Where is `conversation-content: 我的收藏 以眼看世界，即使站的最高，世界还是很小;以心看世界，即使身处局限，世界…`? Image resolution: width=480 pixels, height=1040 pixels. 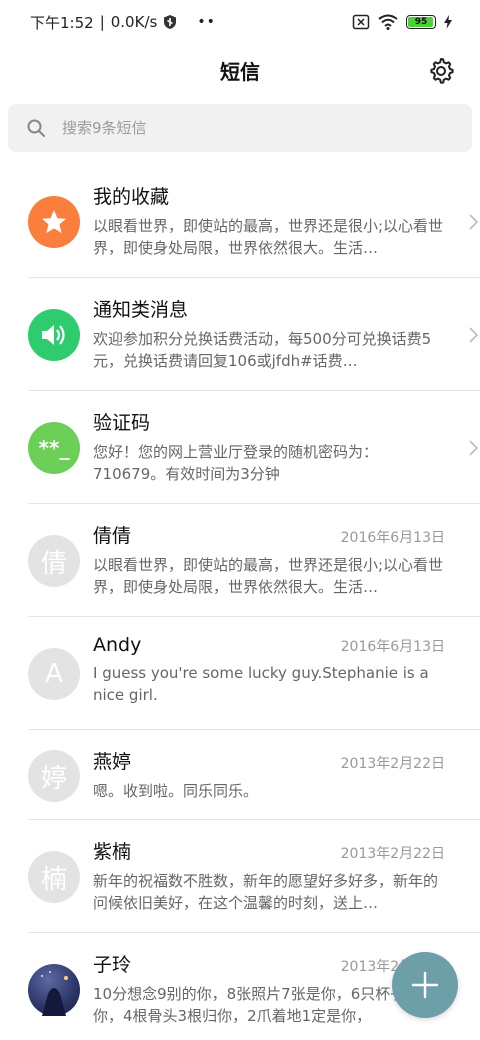 conversation-content: 我的收藏 以眼看世界，即使站的最高，世界还是很小;以心看世界，即使身处局限，世界… is located at coordinates (269, 220).